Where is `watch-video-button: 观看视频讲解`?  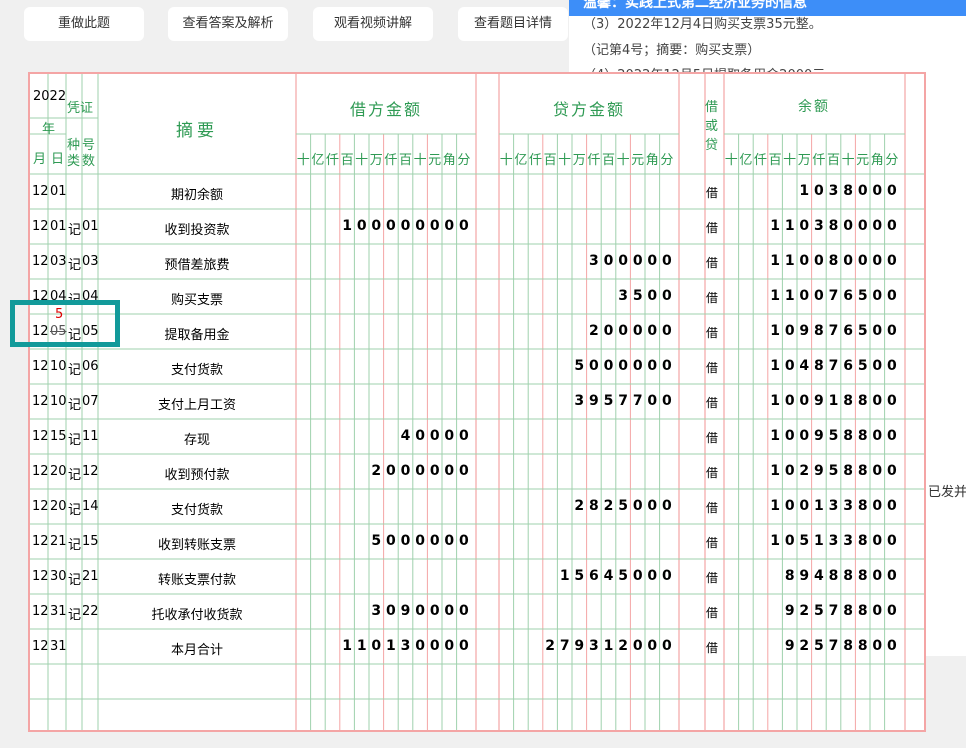
watch-video-button: 观看视频讲解 is located at coordinates (373, 24).